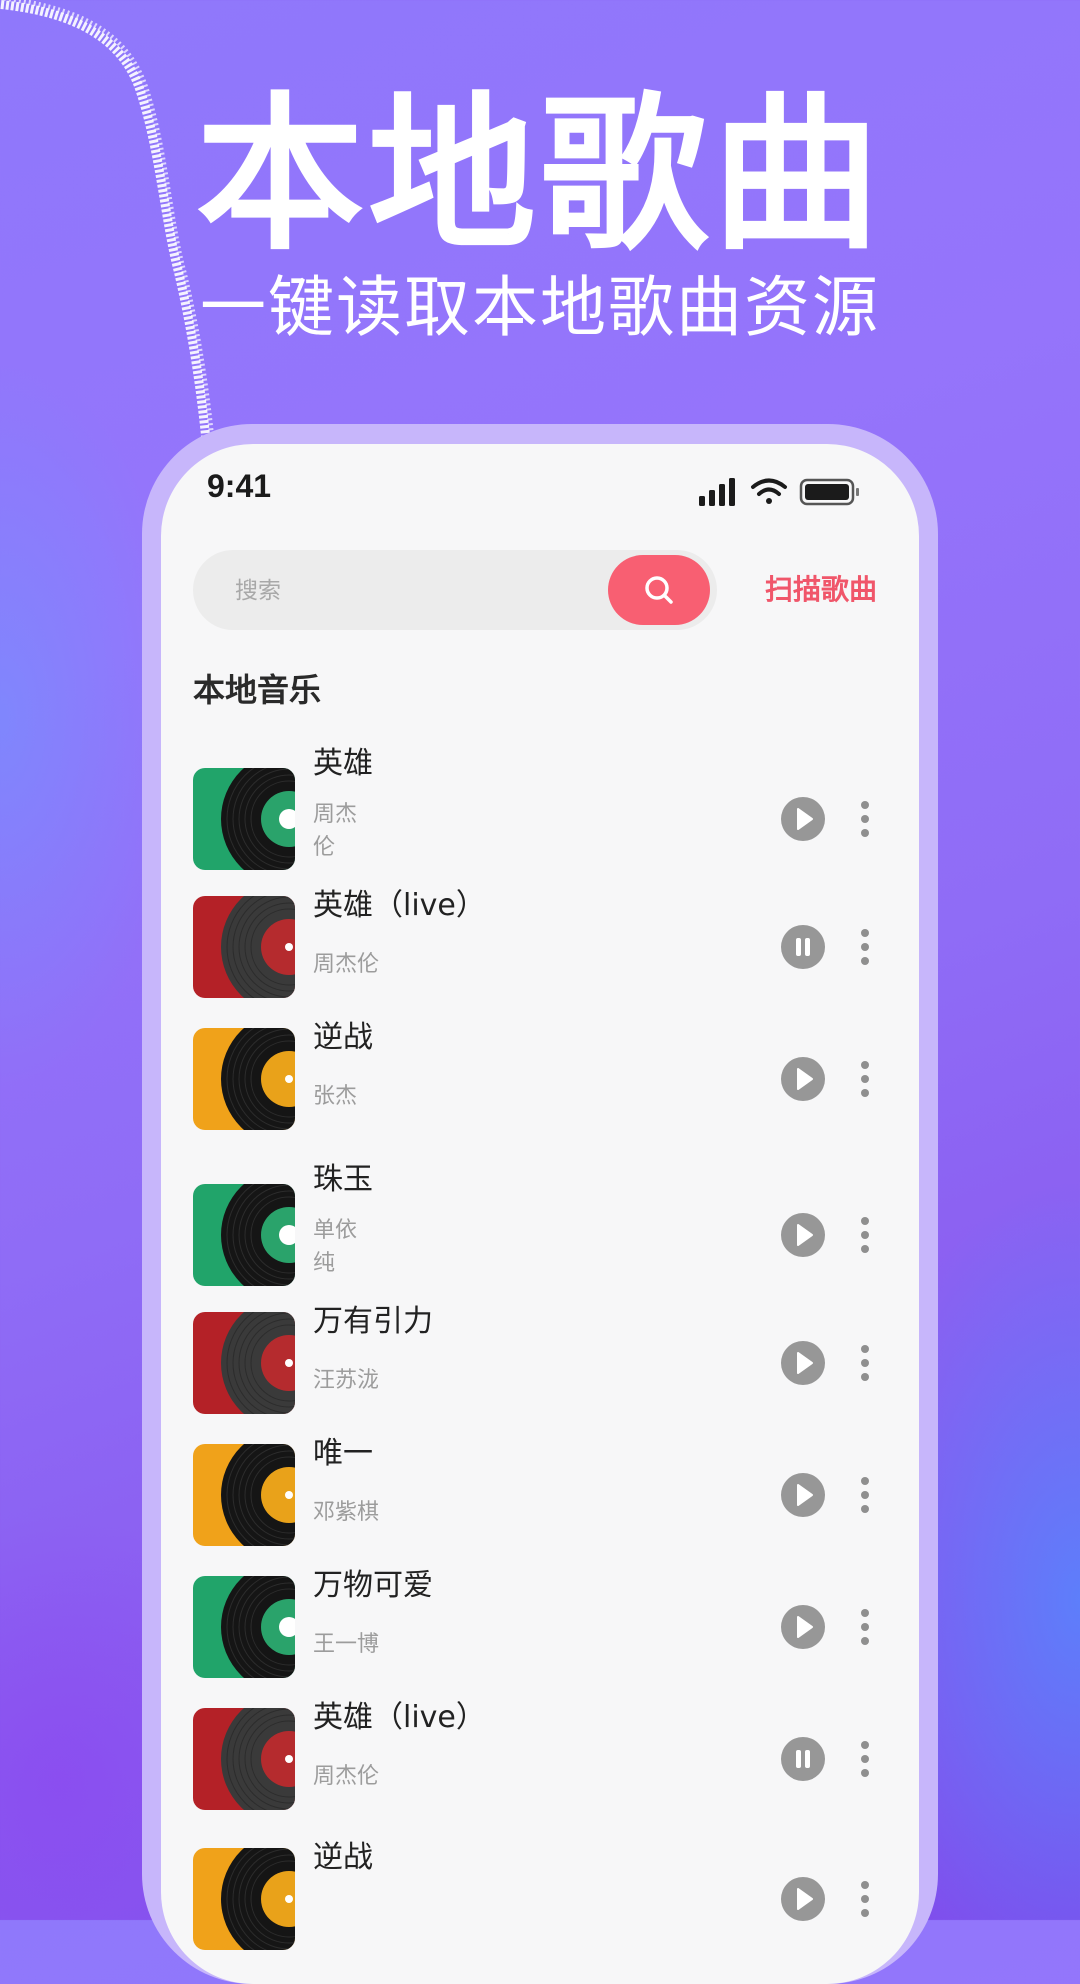 This screenshot has width=1080, height=1984. Describe the element at coordinates (540, 1500) in the screenshot. I see `song-row: 唯一 邓紫棋` at that location.